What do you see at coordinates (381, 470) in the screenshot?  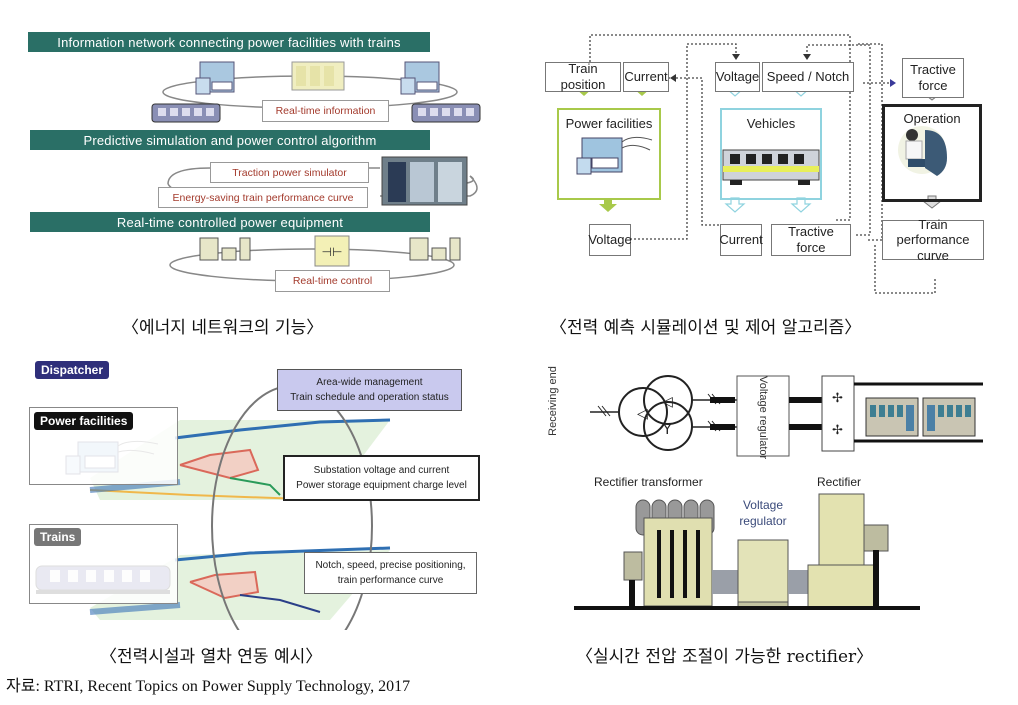 I see `substation-line1: Substation voltage and current` at bounding box center [381, 470].